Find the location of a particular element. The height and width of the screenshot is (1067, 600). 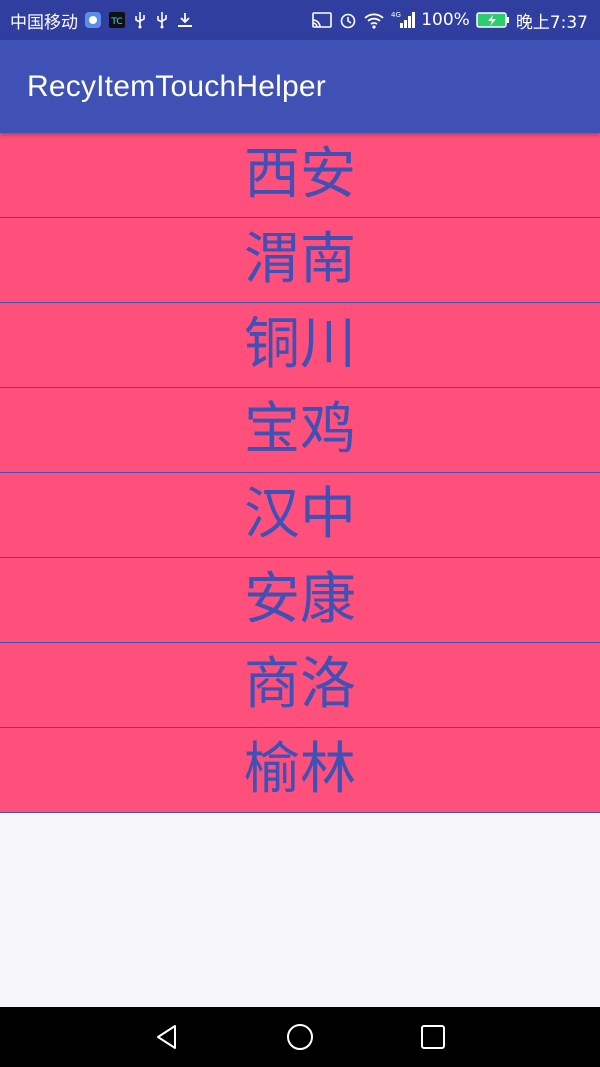

clock-label: 晚上7:37 is located at coordinates (551, 22).